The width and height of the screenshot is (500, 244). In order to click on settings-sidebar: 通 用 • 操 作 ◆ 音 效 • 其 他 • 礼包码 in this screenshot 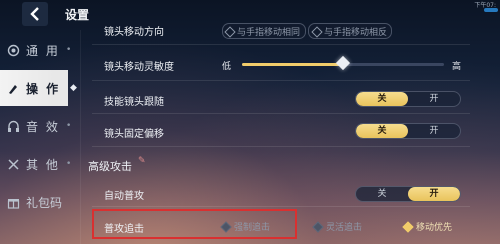, I will do `click(39, 125)`.